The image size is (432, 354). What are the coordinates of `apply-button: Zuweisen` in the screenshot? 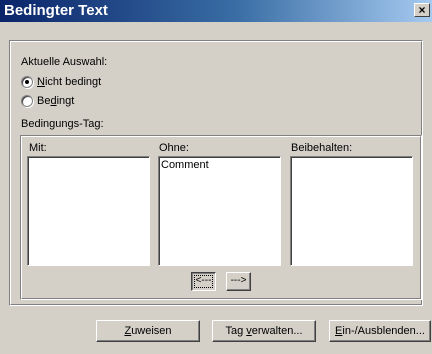 It's located at (148, 331).